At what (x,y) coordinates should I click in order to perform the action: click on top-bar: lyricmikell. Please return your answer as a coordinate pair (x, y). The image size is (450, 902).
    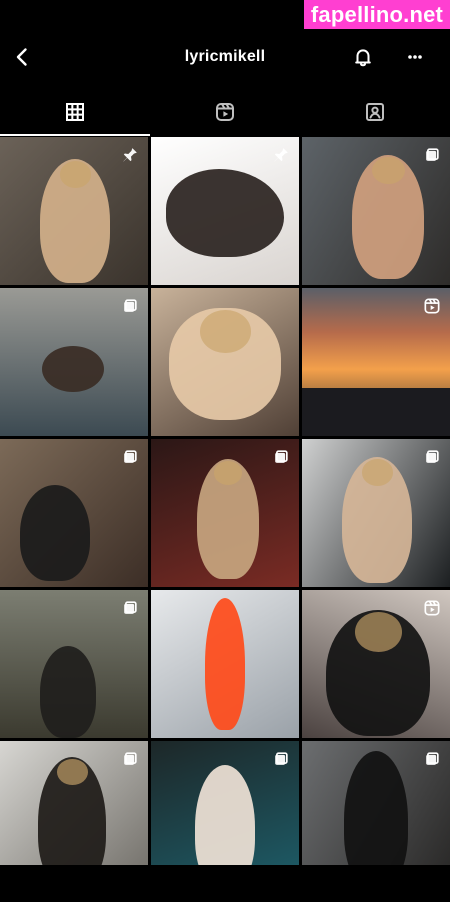
    Looking at the image, I should click on (225, 58).